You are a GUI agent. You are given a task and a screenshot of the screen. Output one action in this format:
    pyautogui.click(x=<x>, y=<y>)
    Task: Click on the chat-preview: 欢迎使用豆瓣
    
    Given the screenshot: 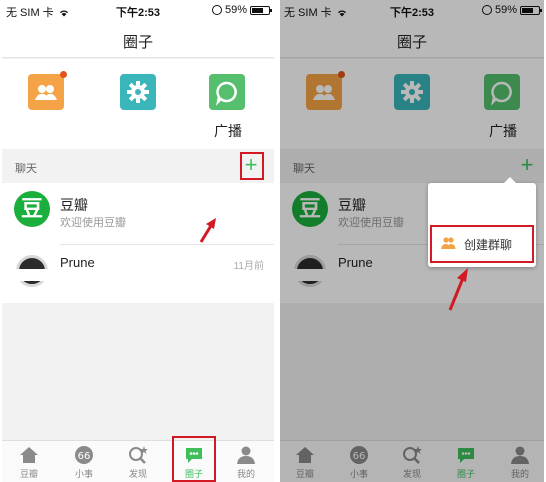 What is the action you would take?
    pyautogui.click(x=93, y=223)
    